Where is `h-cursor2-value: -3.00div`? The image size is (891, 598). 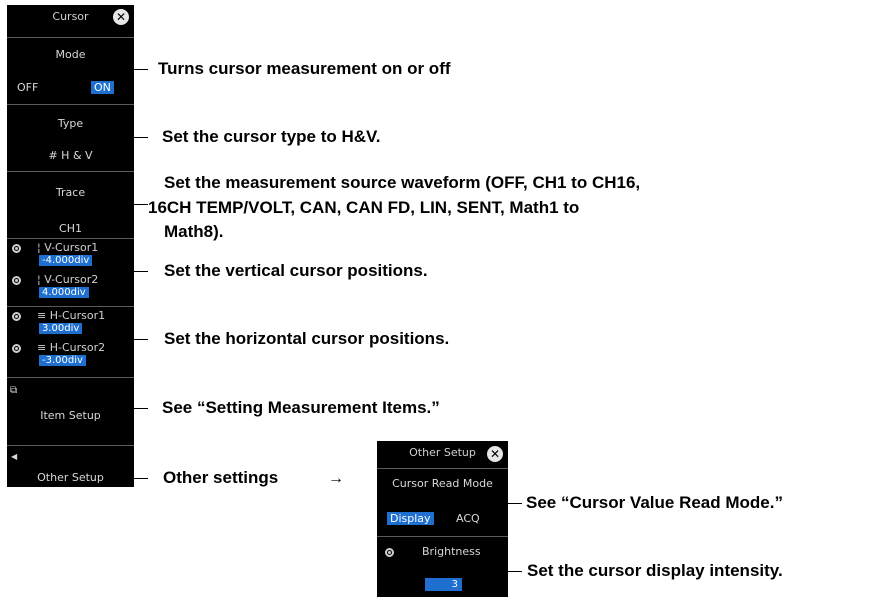 h-cursor2-value: -3.00div is located at coordinates (62, 360).